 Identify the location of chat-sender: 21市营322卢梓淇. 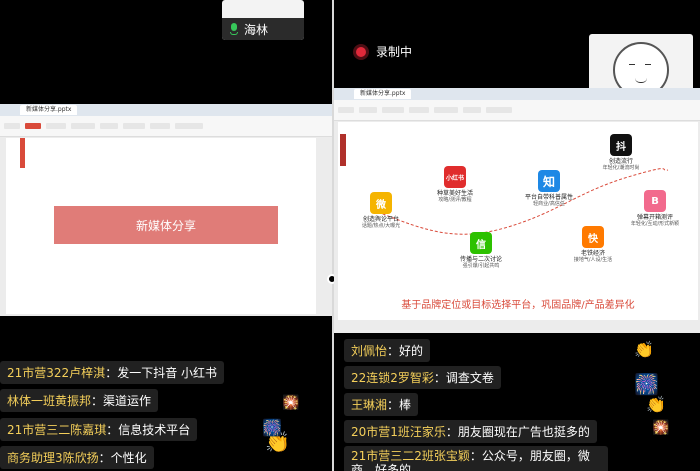
(56, 373).